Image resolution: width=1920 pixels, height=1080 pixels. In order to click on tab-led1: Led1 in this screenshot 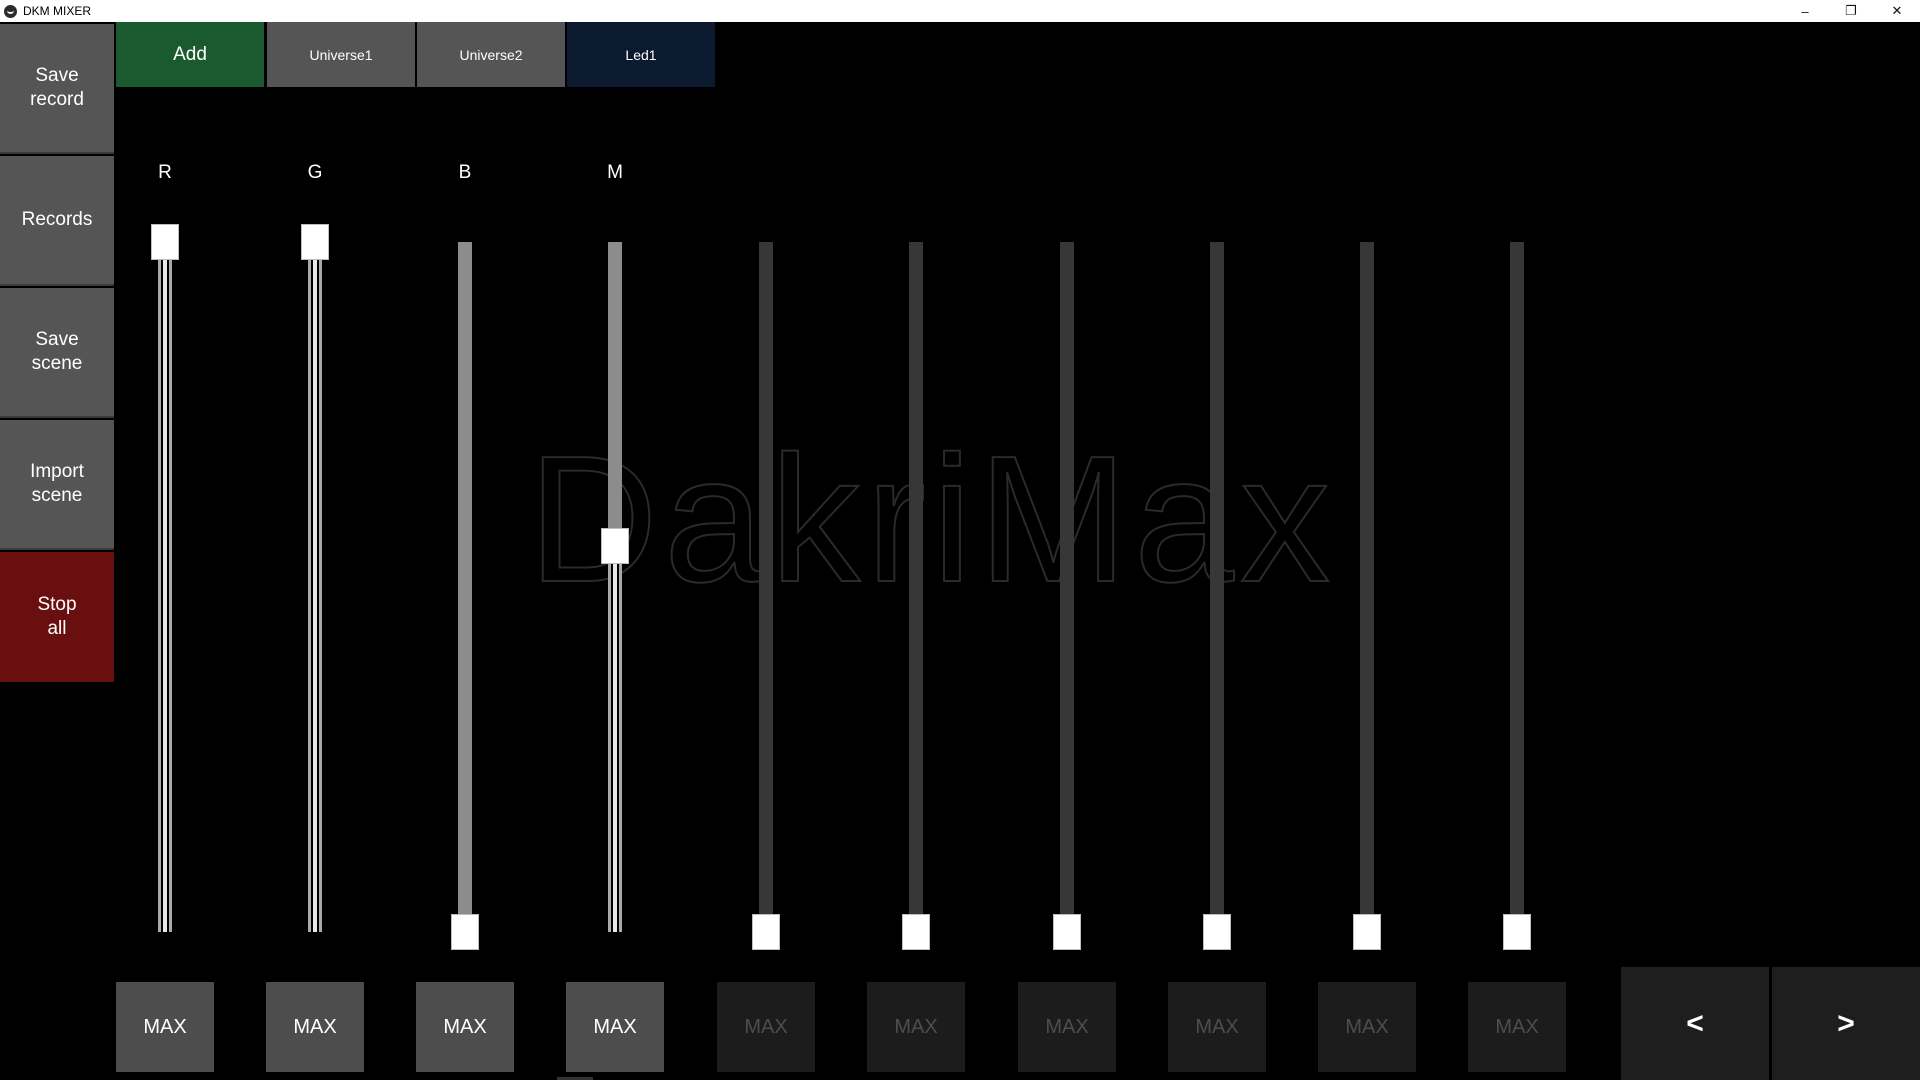, I will do `click(641, 54)`.